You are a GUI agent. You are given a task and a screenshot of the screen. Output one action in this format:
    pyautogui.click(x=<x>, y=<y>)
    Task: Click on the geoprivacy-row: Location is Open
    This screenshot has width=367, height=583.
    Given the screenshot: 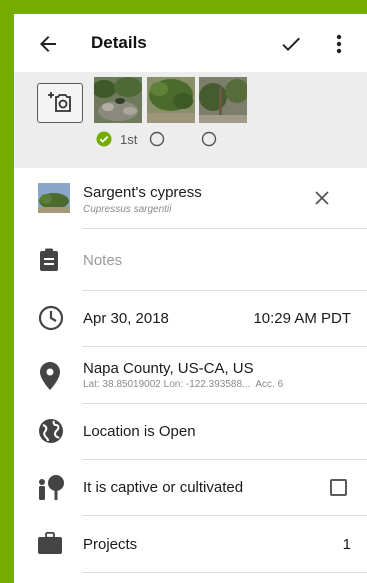 What is the action you would take?
    pyautogui.click(x=190, y=432)
    